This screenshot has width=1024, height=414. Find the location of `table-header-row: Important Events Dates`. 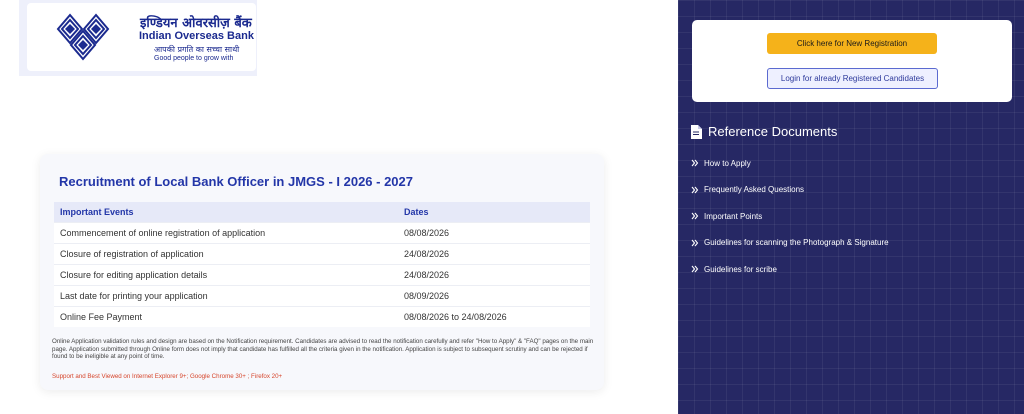

table-header-row: Important Events Dates is located at coordinates (322, 212).